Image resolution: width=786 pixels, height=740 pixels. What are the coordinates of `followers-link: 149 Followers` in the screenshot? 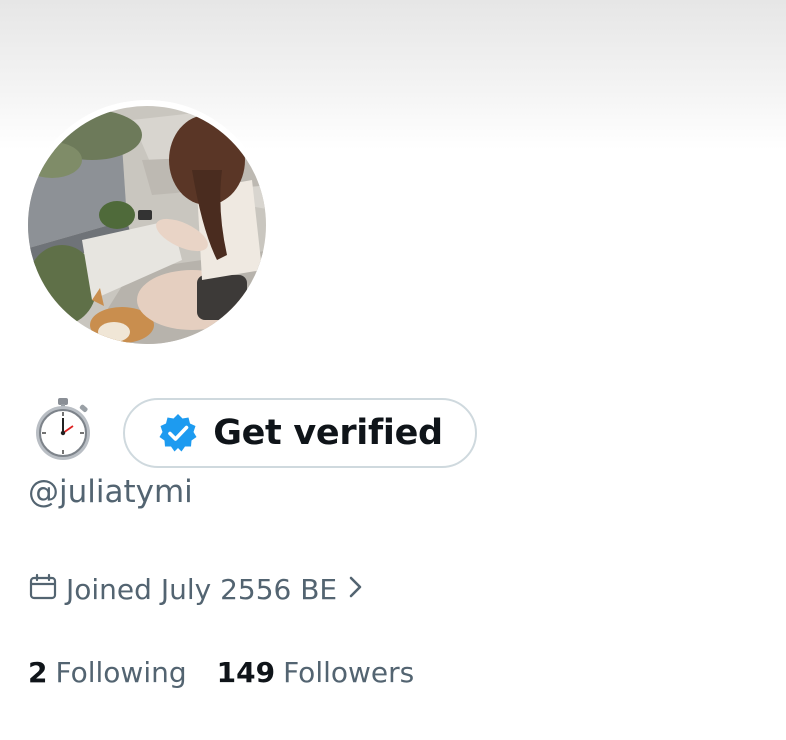 It's located at (316, 672).